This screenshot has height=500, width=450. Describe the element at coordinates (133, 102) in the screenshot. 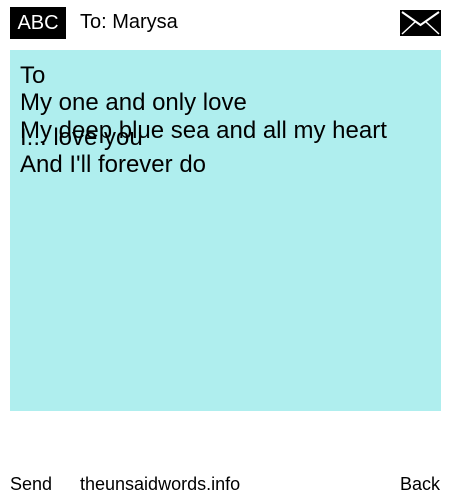

I see `message-line-1: My one and only love` at that location.